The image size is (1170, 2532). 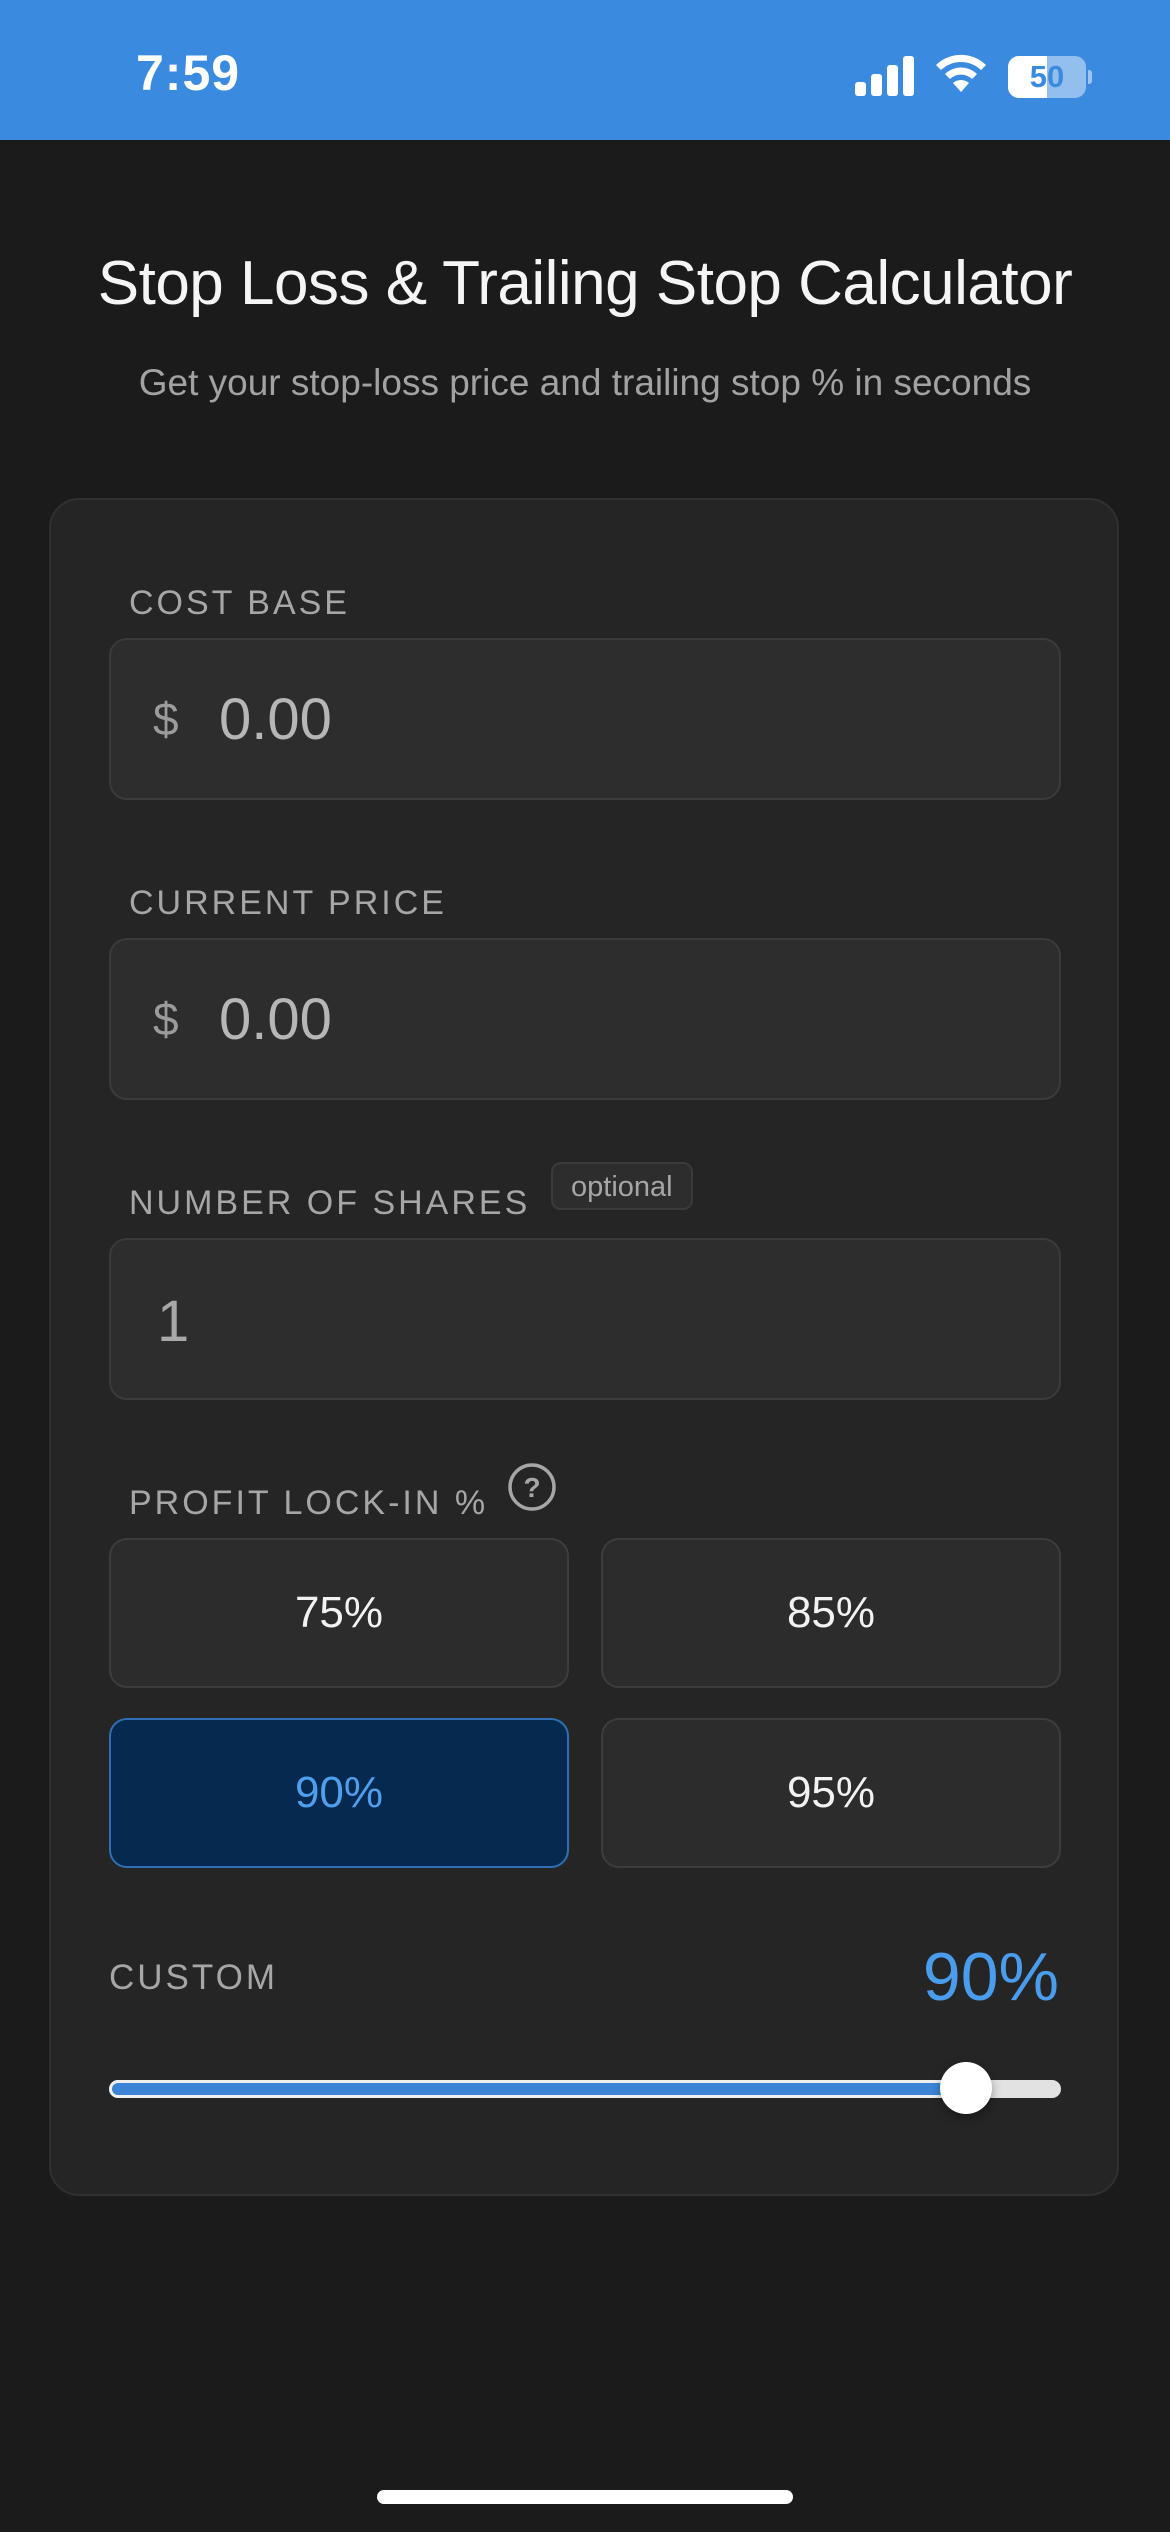 What do you see at coordinates (194, 1977) in the screenshot?
I see `custom-label: CUSTOM` at bounding box center [194, 1977].